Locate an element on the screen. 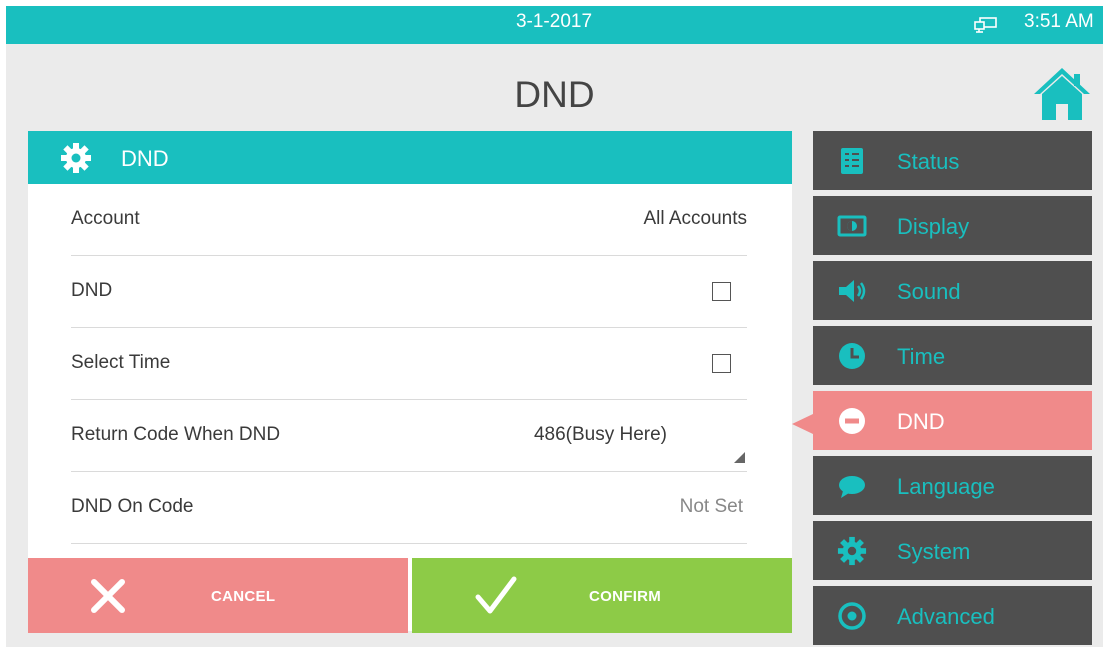  speech-bubble-icon is located at coordinates (852, 487).